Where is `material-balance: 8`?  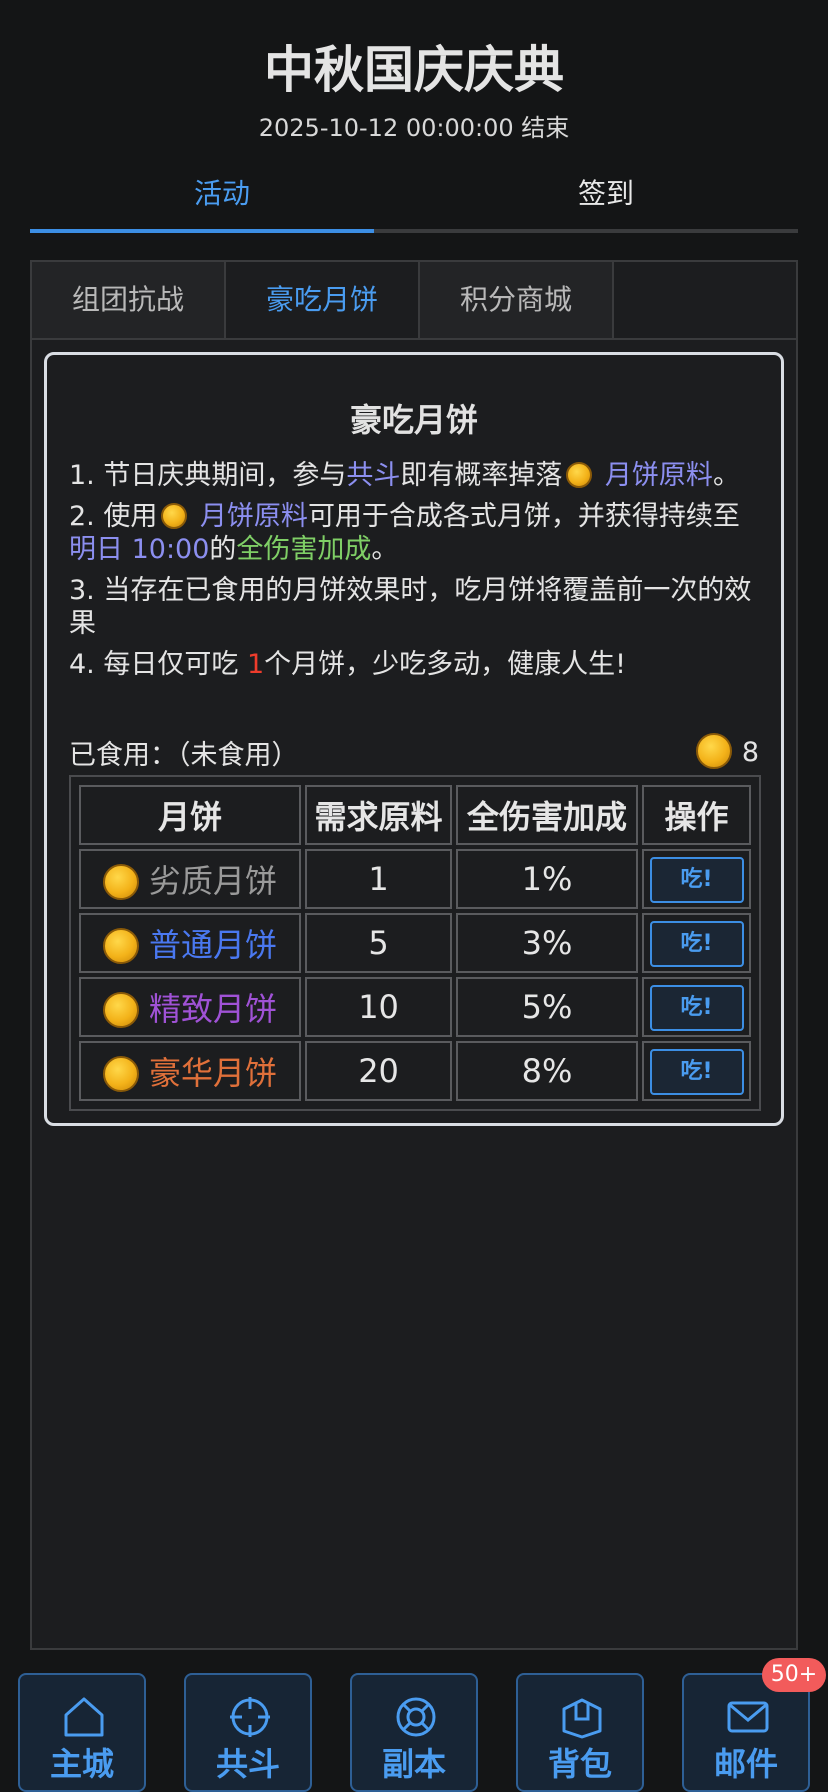 material-balance: 8 is located at coordinates (725, 752).